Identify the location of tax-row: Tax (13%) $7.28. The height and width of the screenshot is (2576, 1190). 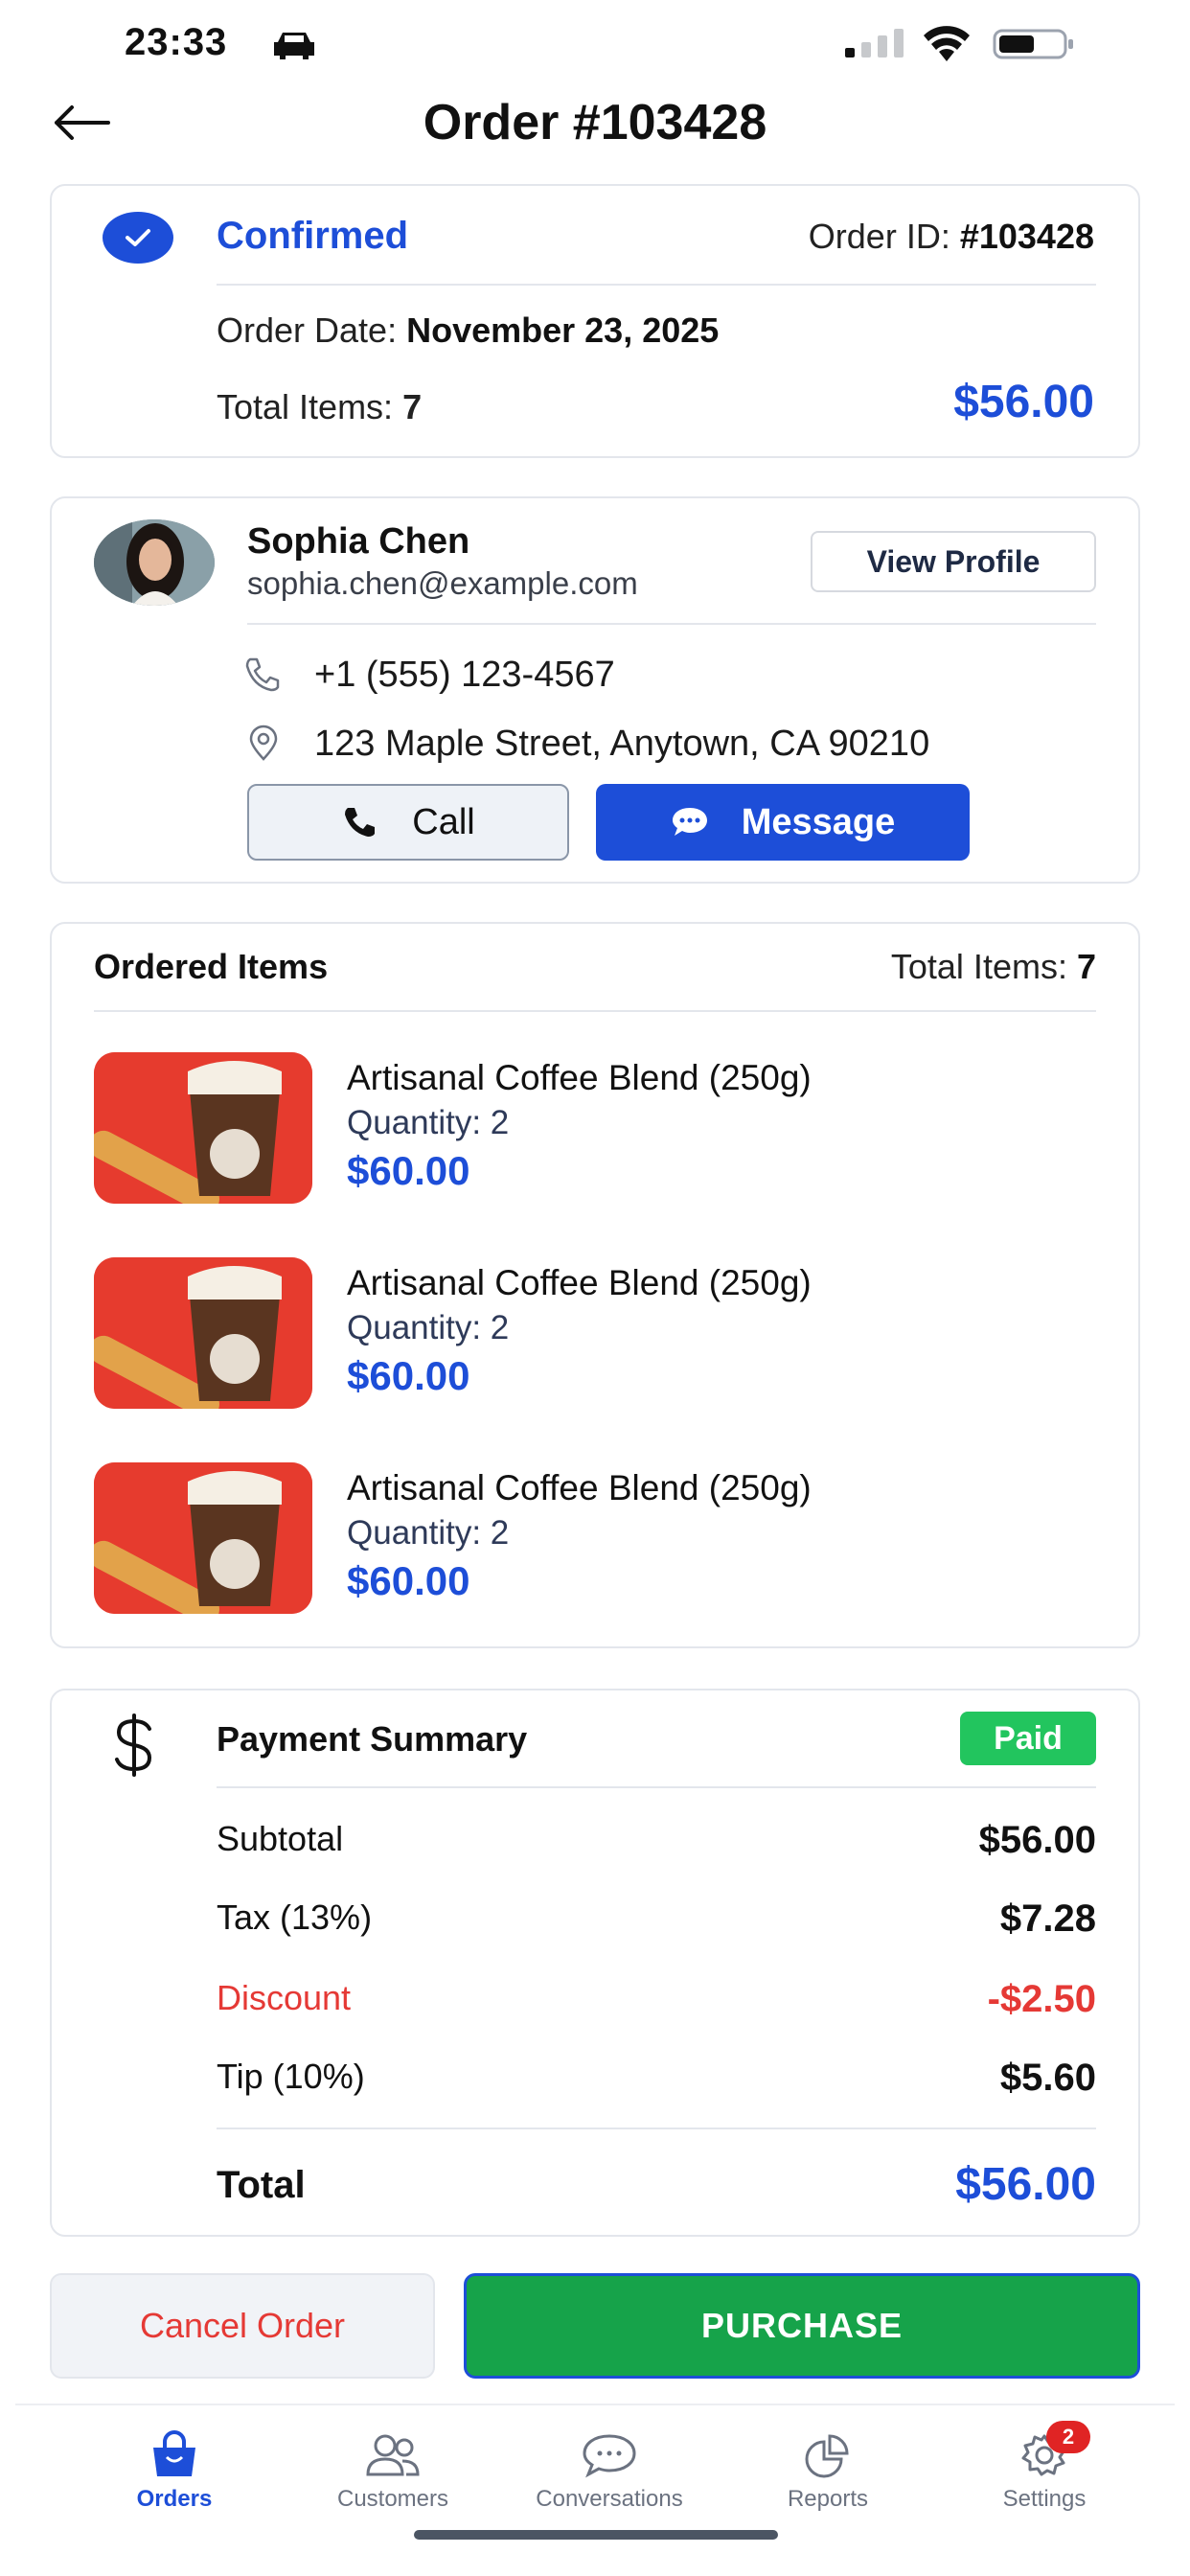
(656, 1921).